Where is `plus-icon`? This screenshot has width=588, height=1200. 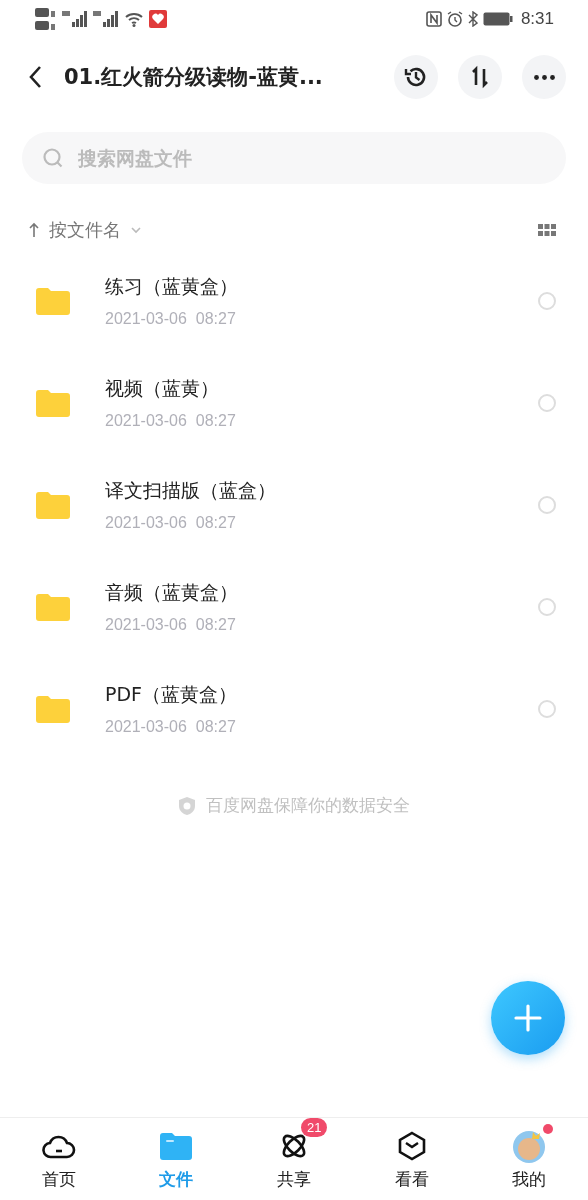 plus-icon is located at coordinates (528, 1018).